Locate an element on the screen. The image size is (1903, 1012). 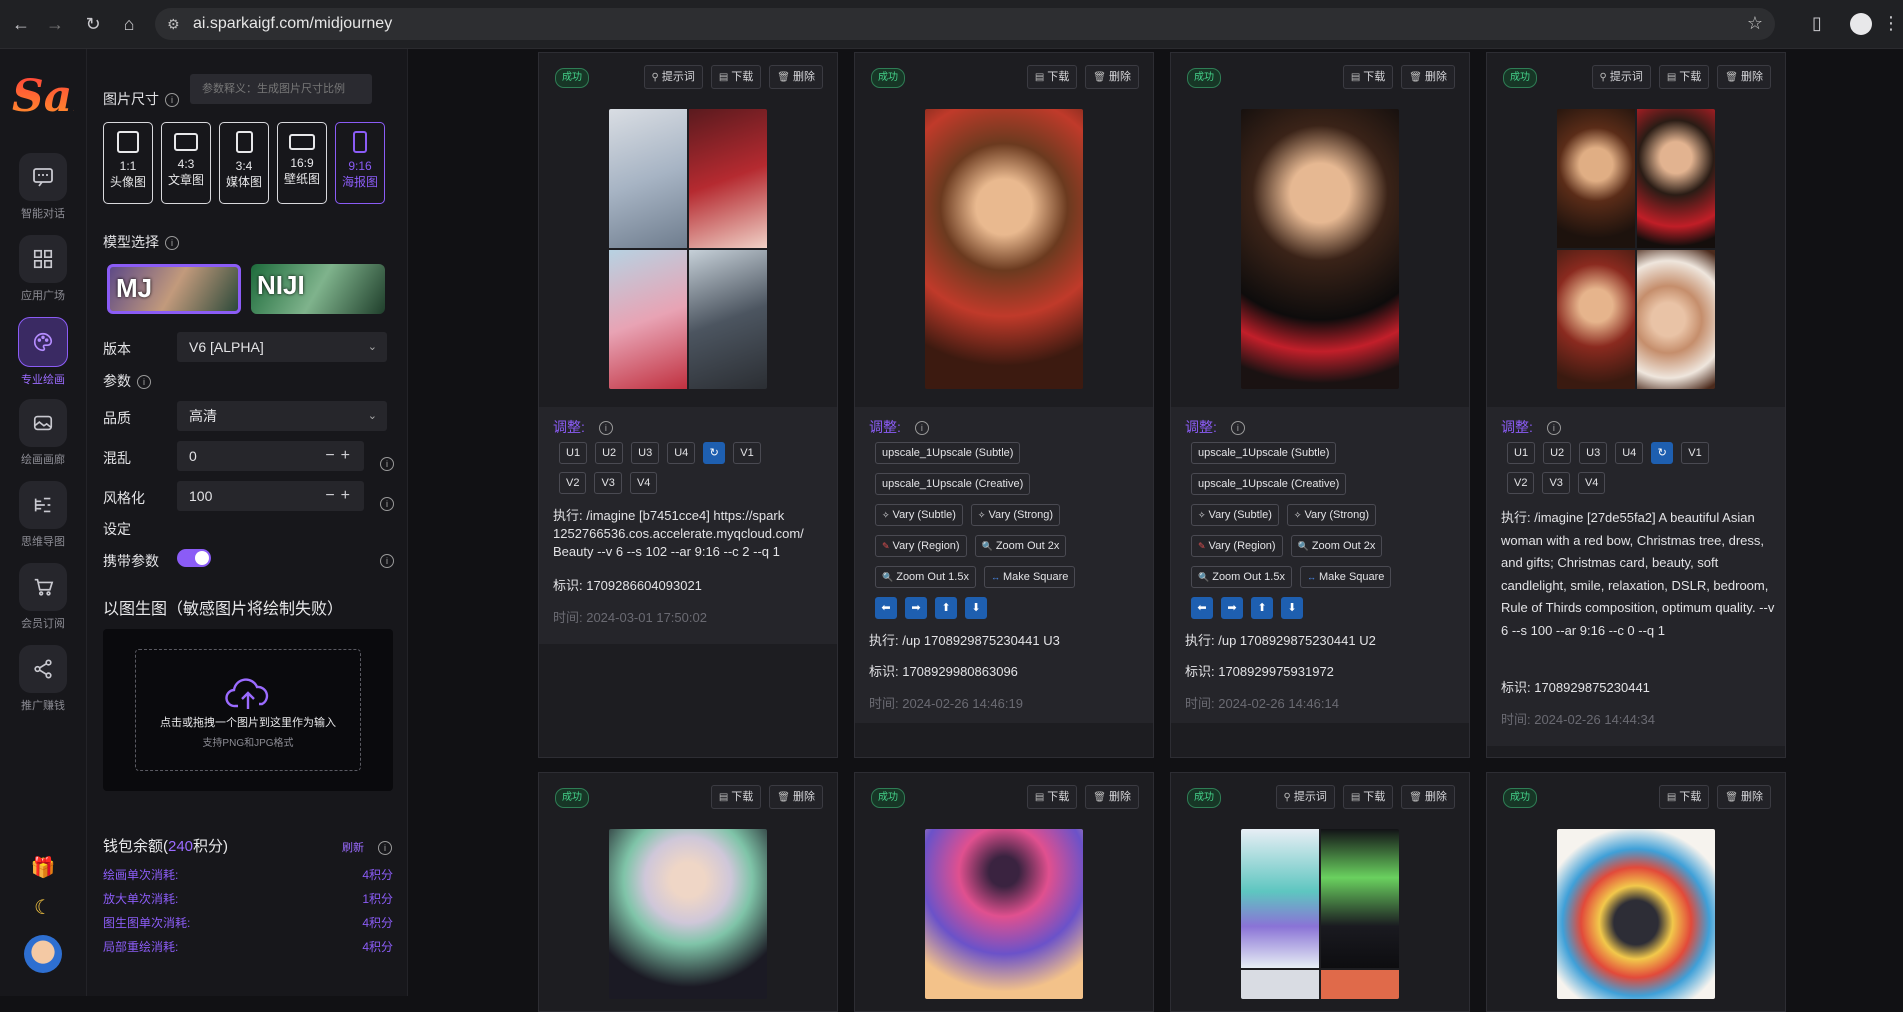
v1-button: V1 is located at coordinates (747, 453).